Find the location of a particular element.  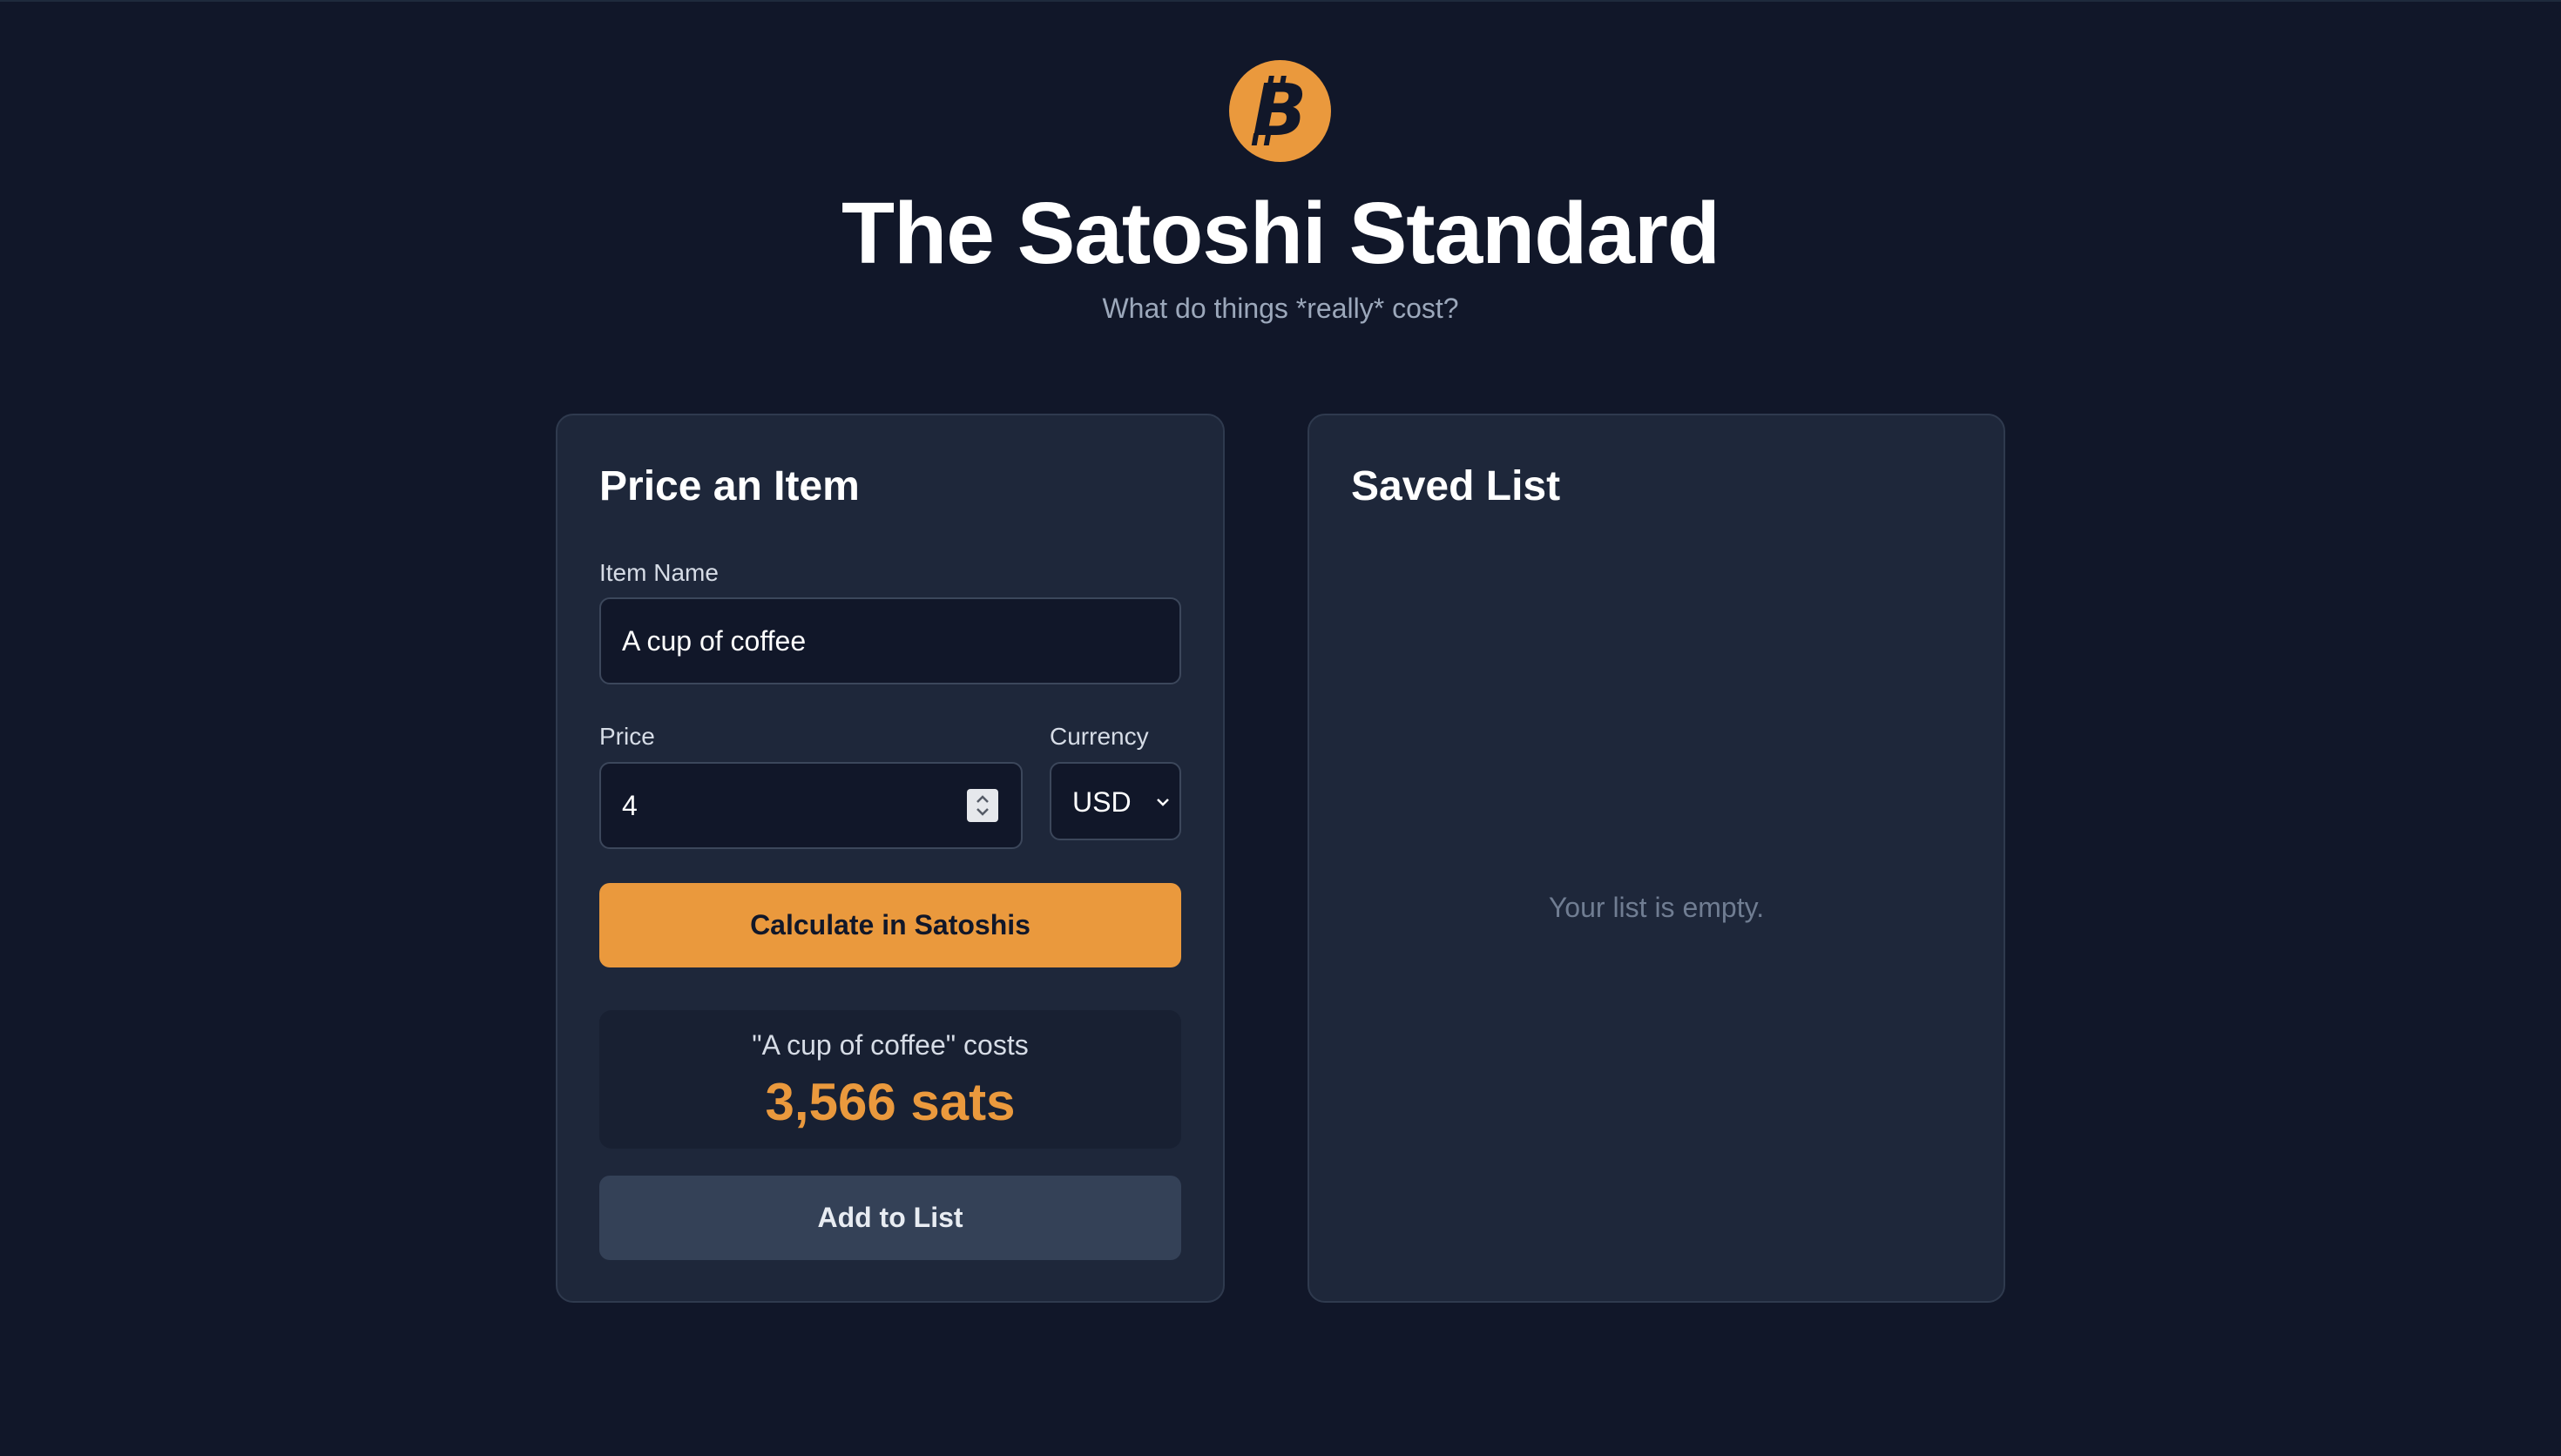

price-label: Price is located at coordinates (627, 736).